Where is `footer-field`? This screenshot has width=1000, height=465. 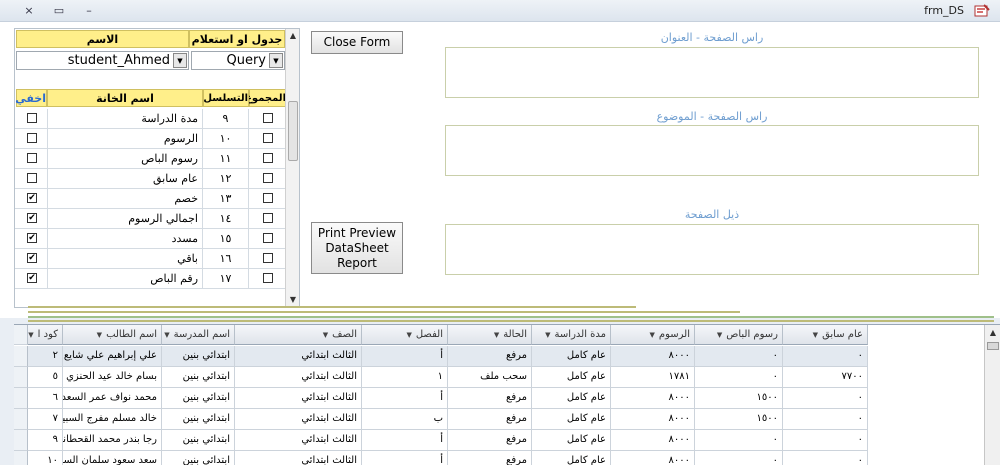
footer-field is located at coordinates (712, 249).